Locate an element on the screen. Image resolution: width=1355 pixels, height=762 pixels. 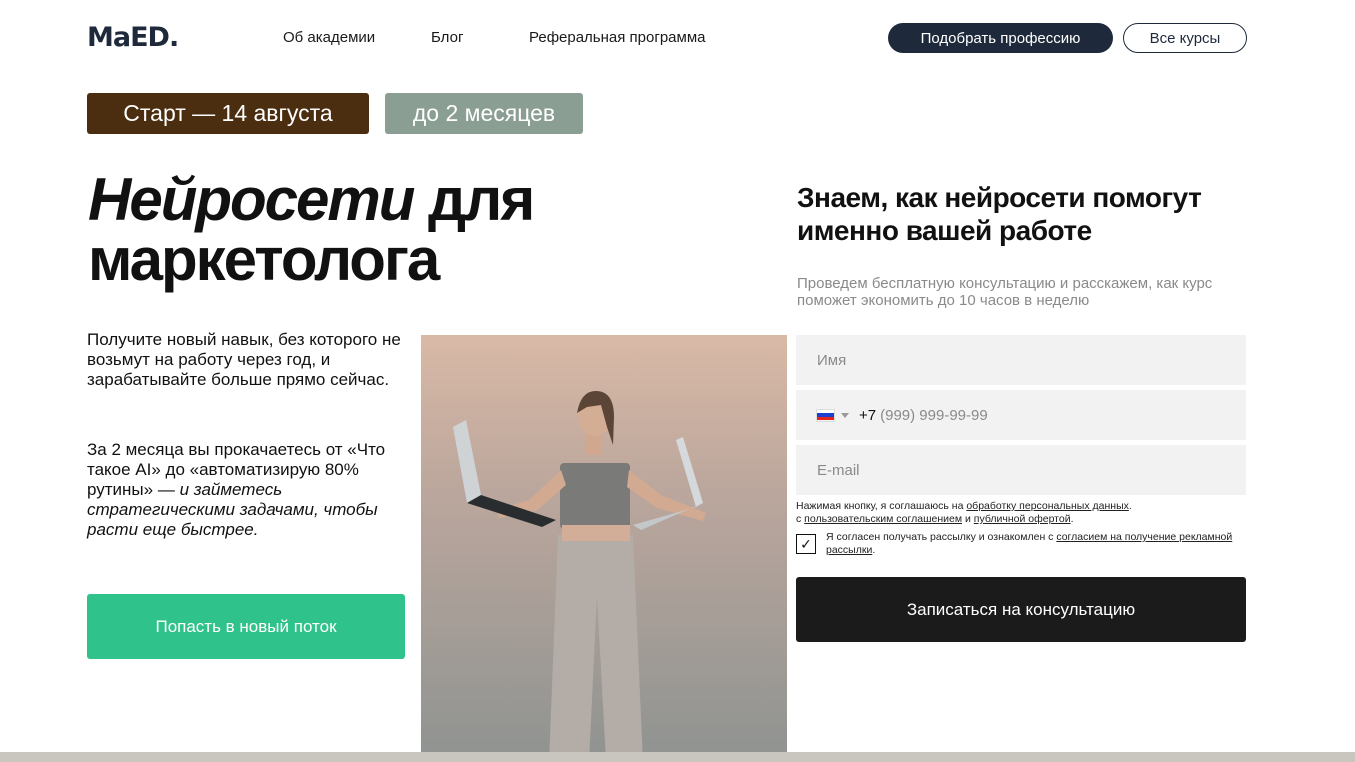
chevron-down-icon is located at coordinates (845, 415).